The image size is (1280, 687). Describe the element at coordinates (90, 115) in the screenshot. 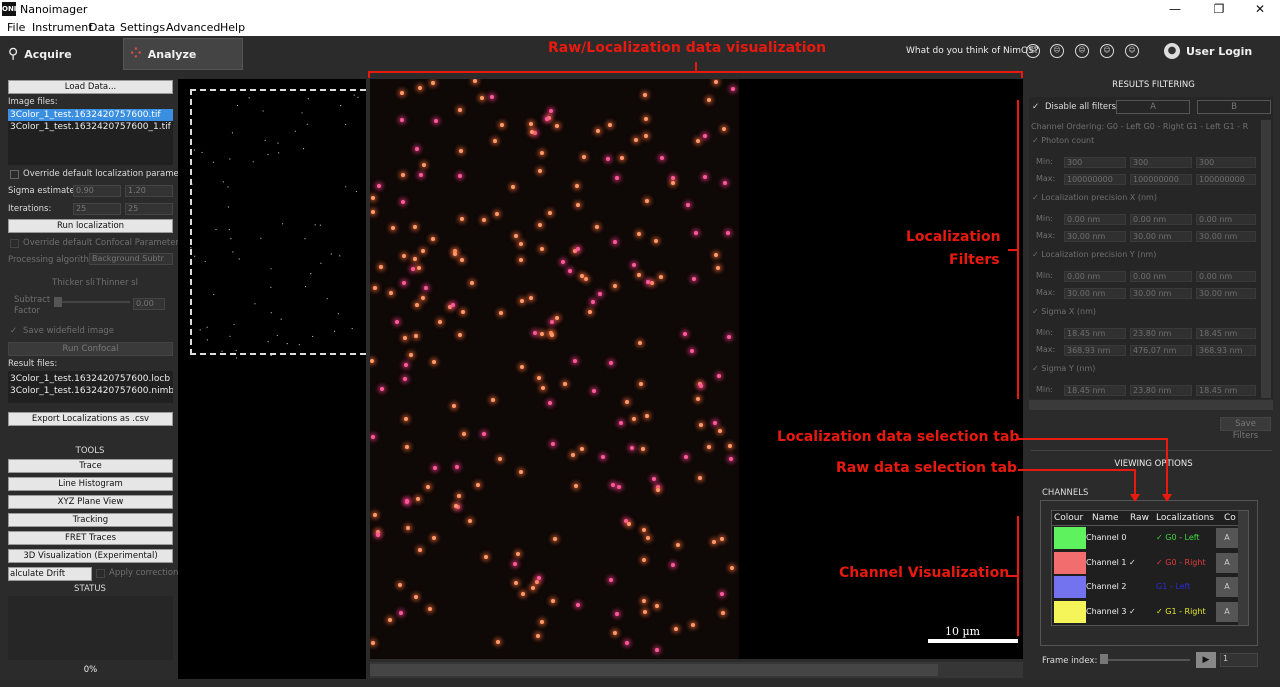

I see `image-file-item: 3Color_1_test.1632420757600.tif` at that location.